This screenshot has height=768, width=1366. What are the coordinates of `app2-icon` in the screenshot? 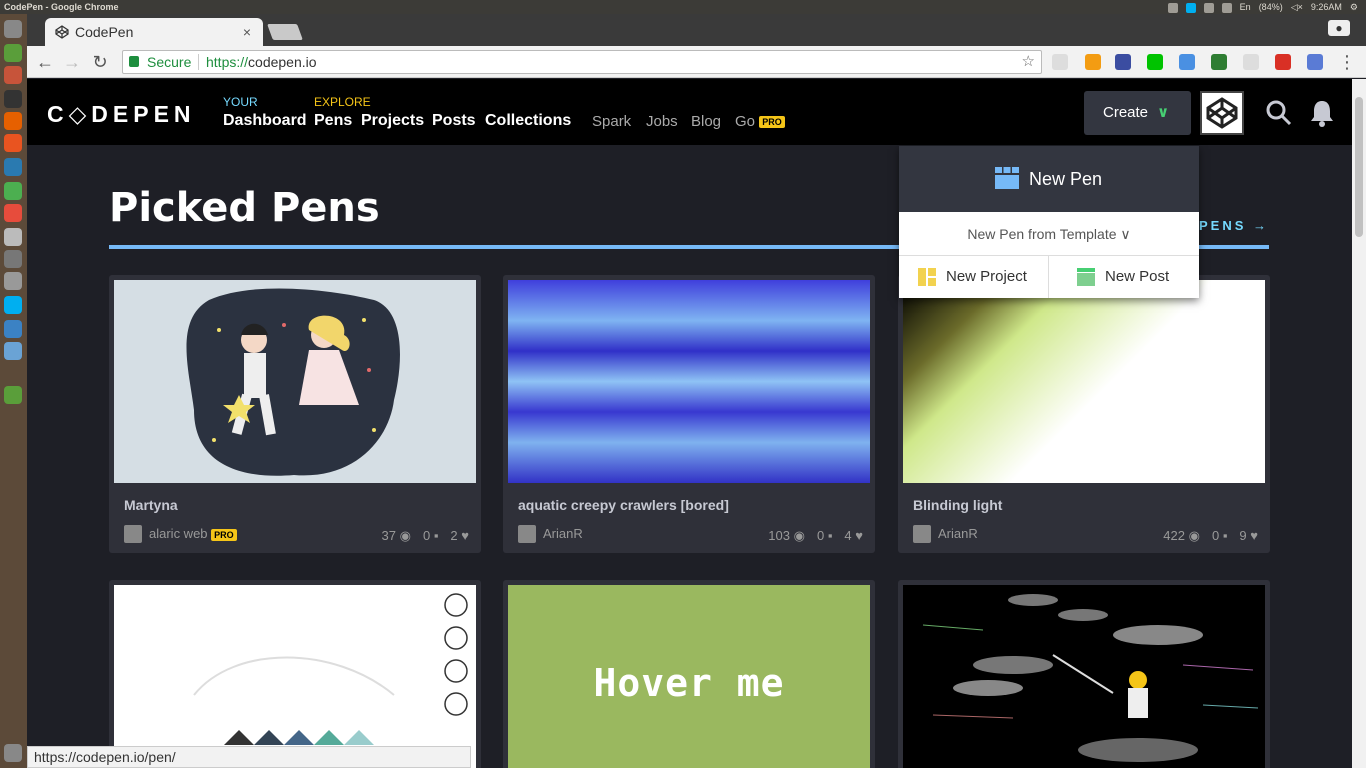 It's located at (13, 259).